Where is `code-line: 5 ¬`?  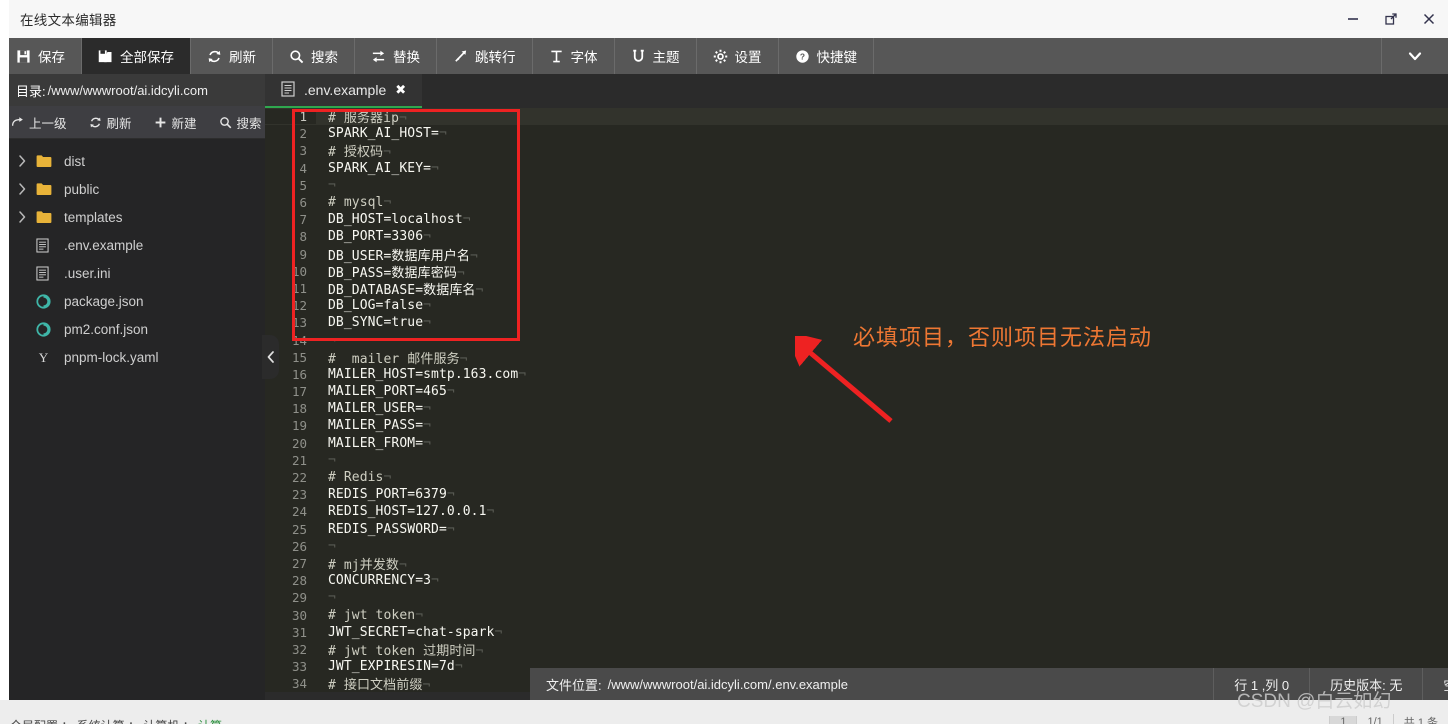
code-line: 5 ¬ is located at coordinates (856, 185).